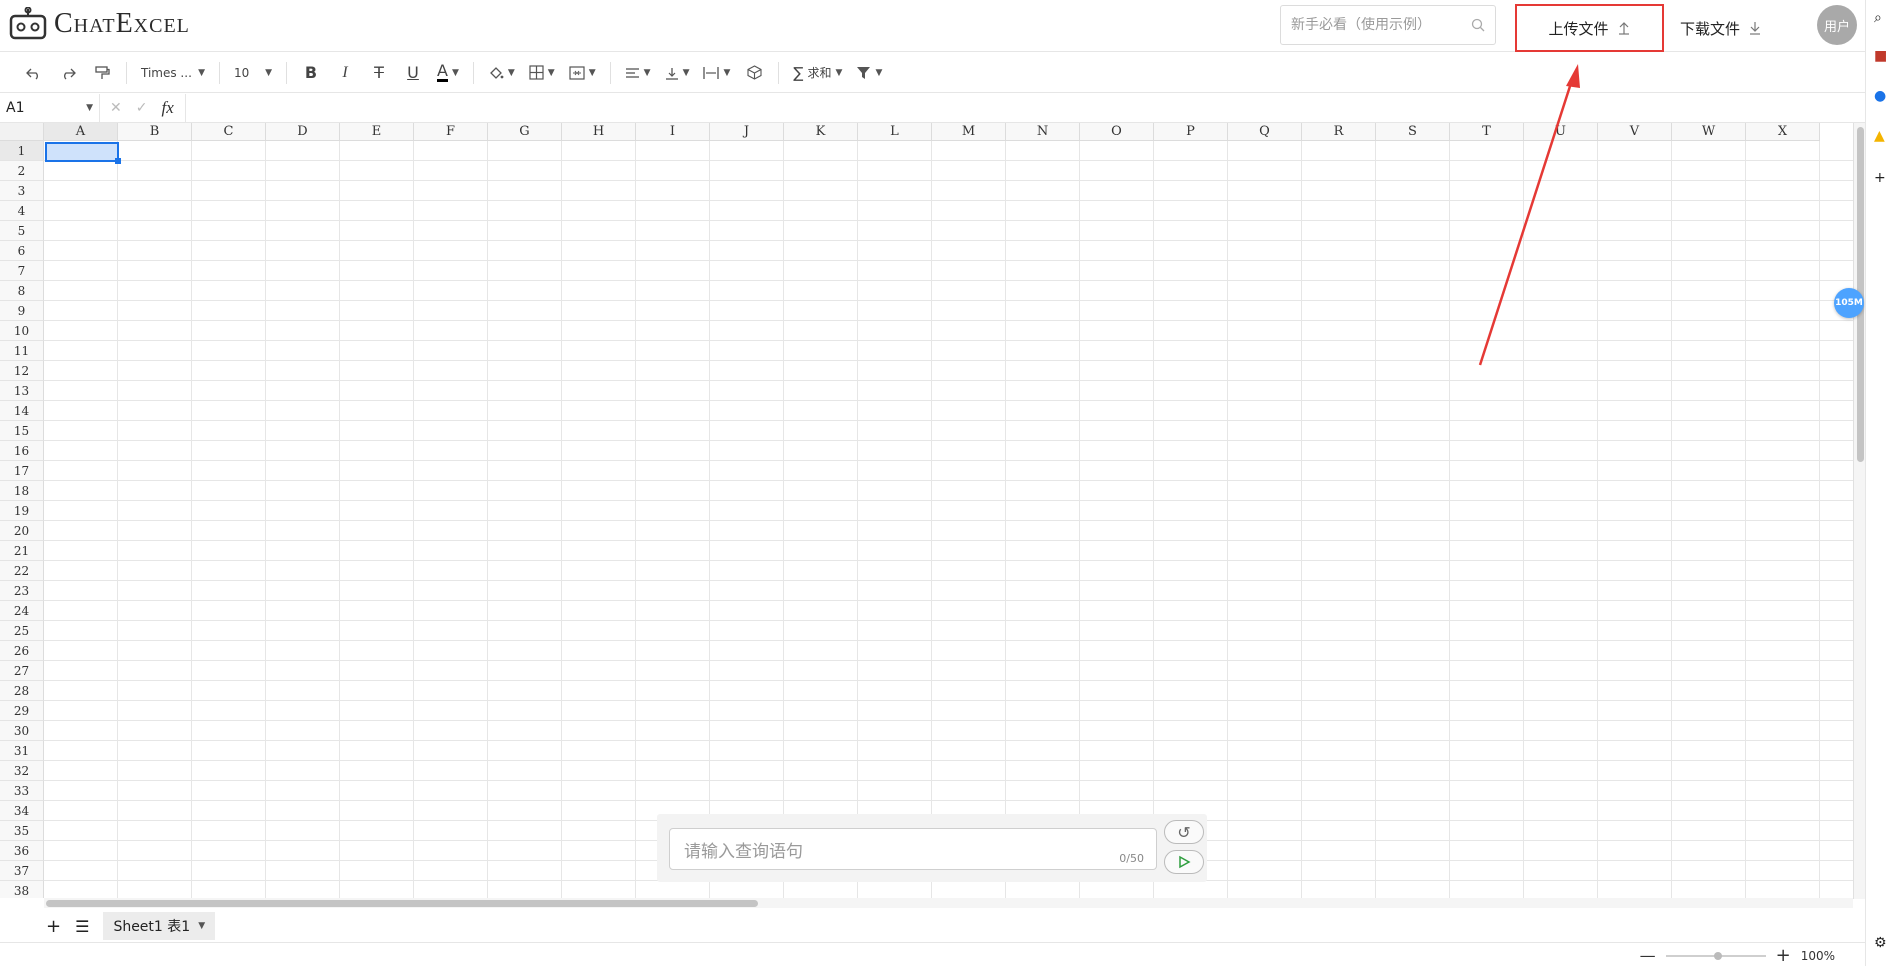 This screenshot has height=966, width=1893. Describe the element at coordinates (1721, 28) in the screenshot. I see `download-file-button: 下载文件` at that location.